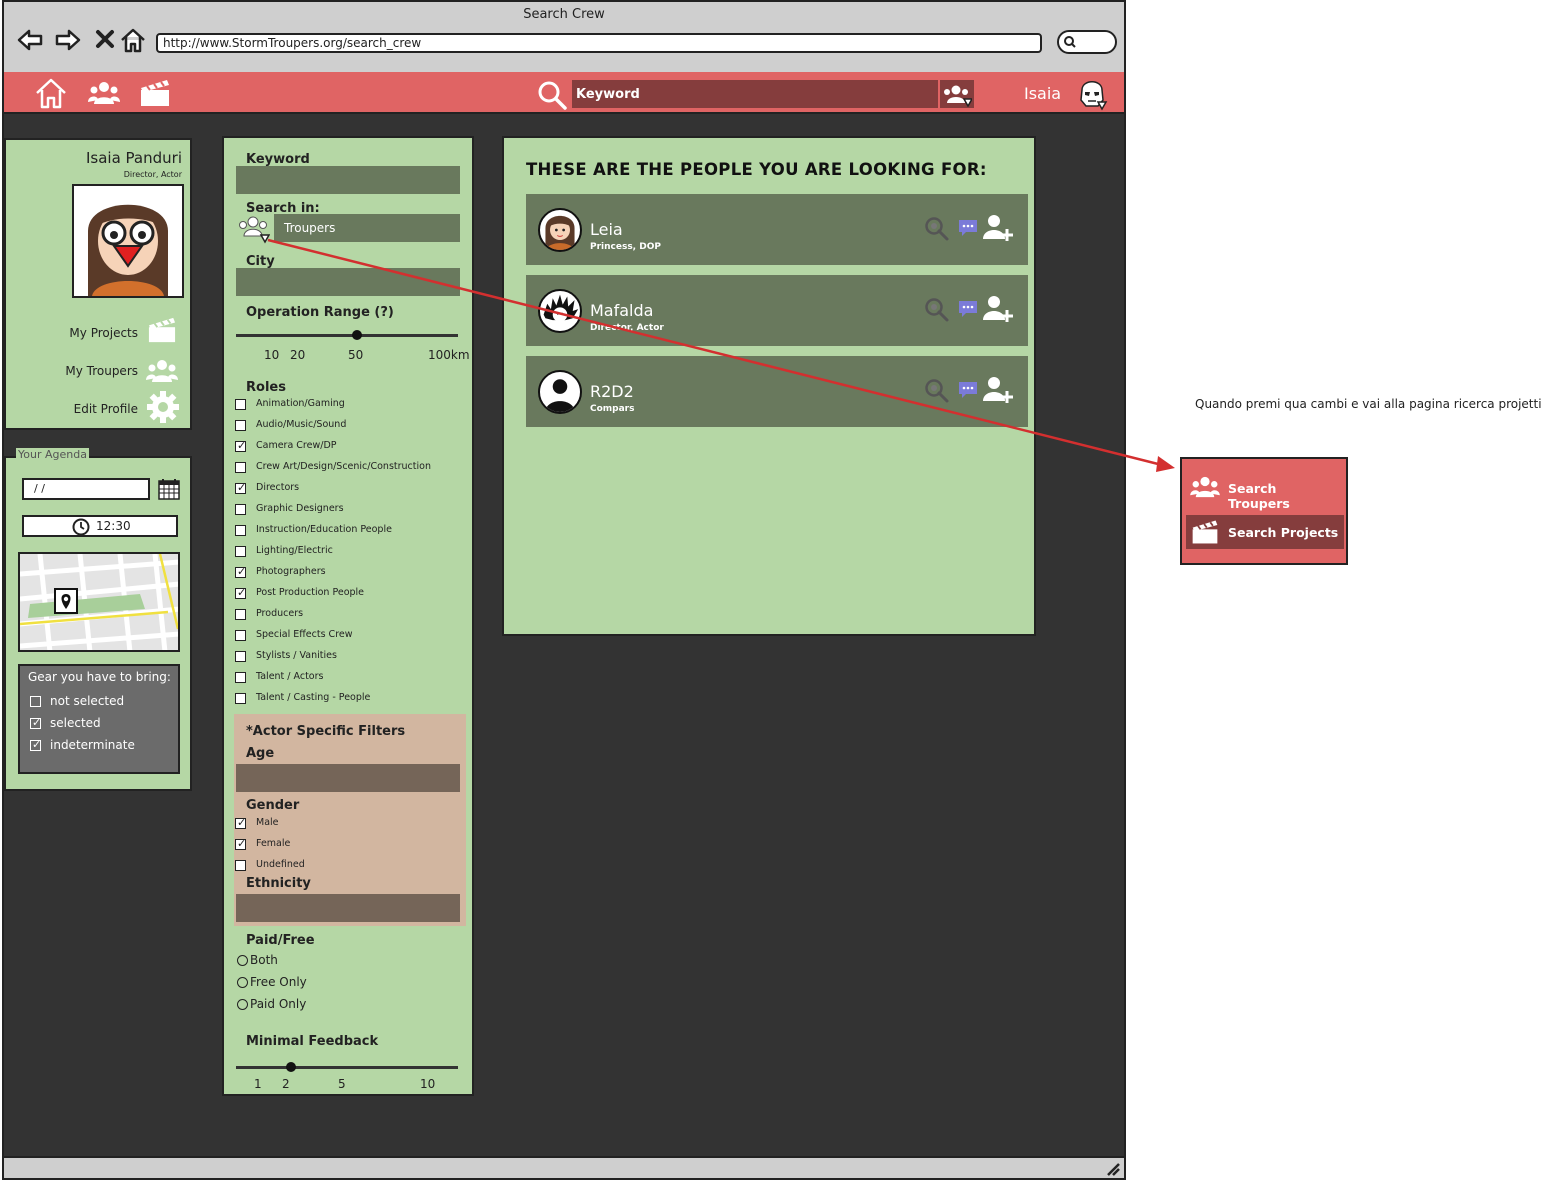  What do you see at coordinates (1265, 532) in the screenshot?
I see `menu-item-search-projects: Search Projects` at bounding box center [1265, 532].